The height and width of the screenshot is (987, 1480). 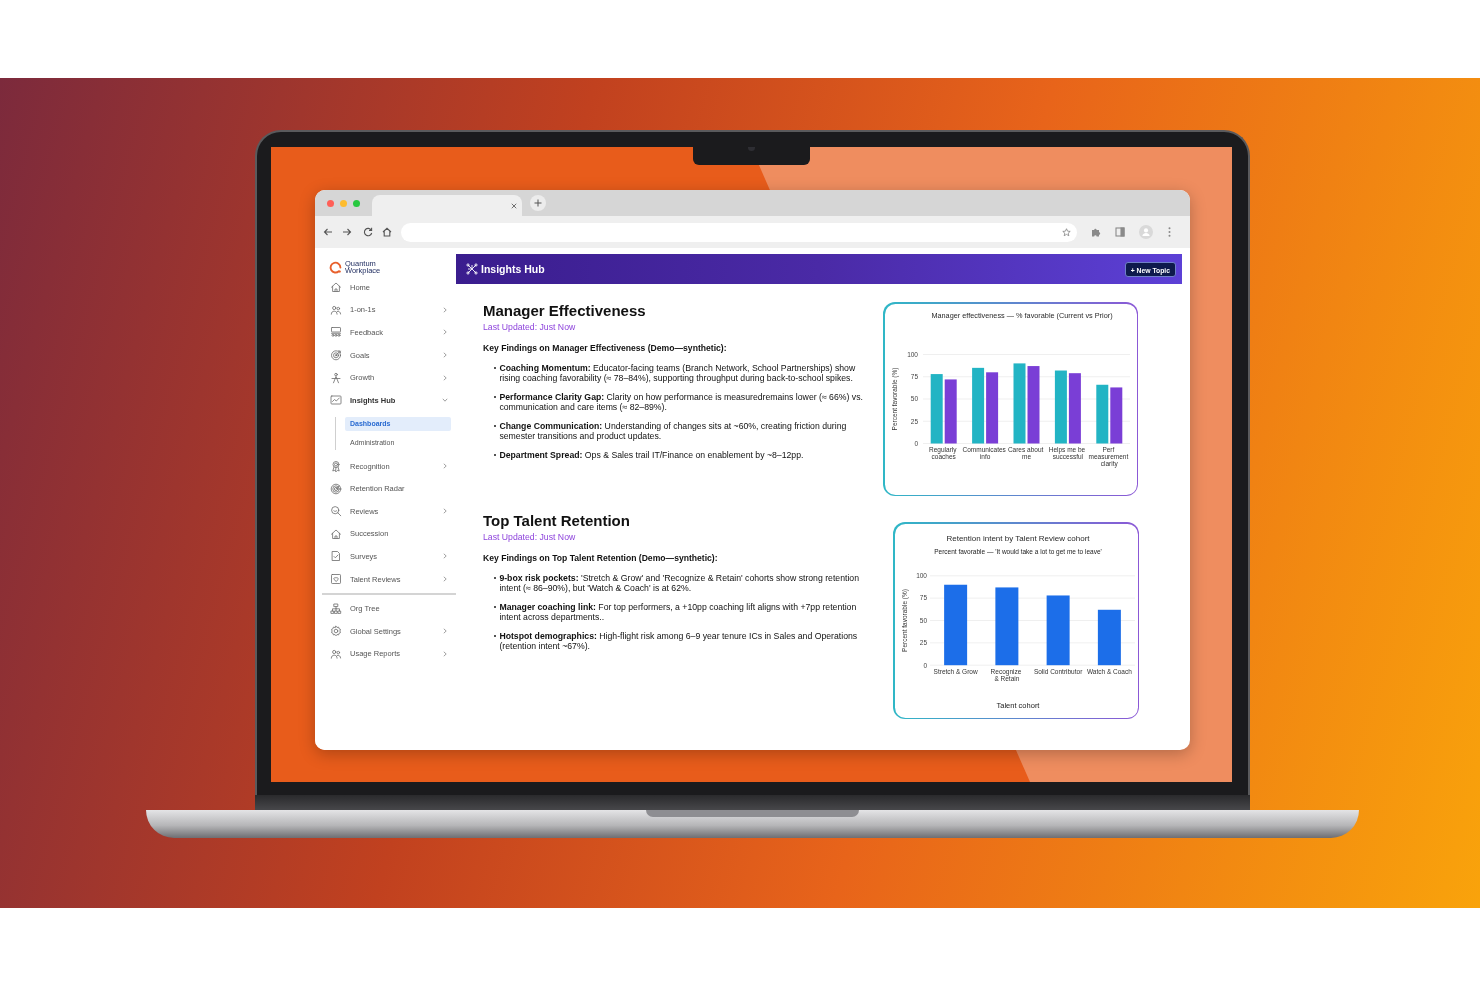 I want to click on puzzle-icon, so click(x=1096, y=232).